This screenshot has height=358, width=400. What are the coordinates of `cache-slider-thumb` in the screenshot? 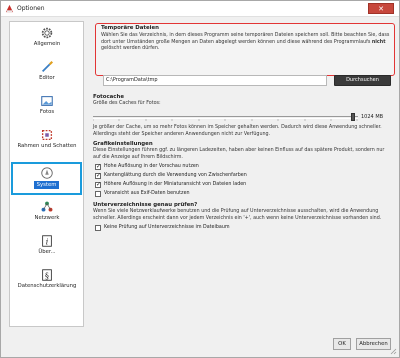 It's located at (353, 117).